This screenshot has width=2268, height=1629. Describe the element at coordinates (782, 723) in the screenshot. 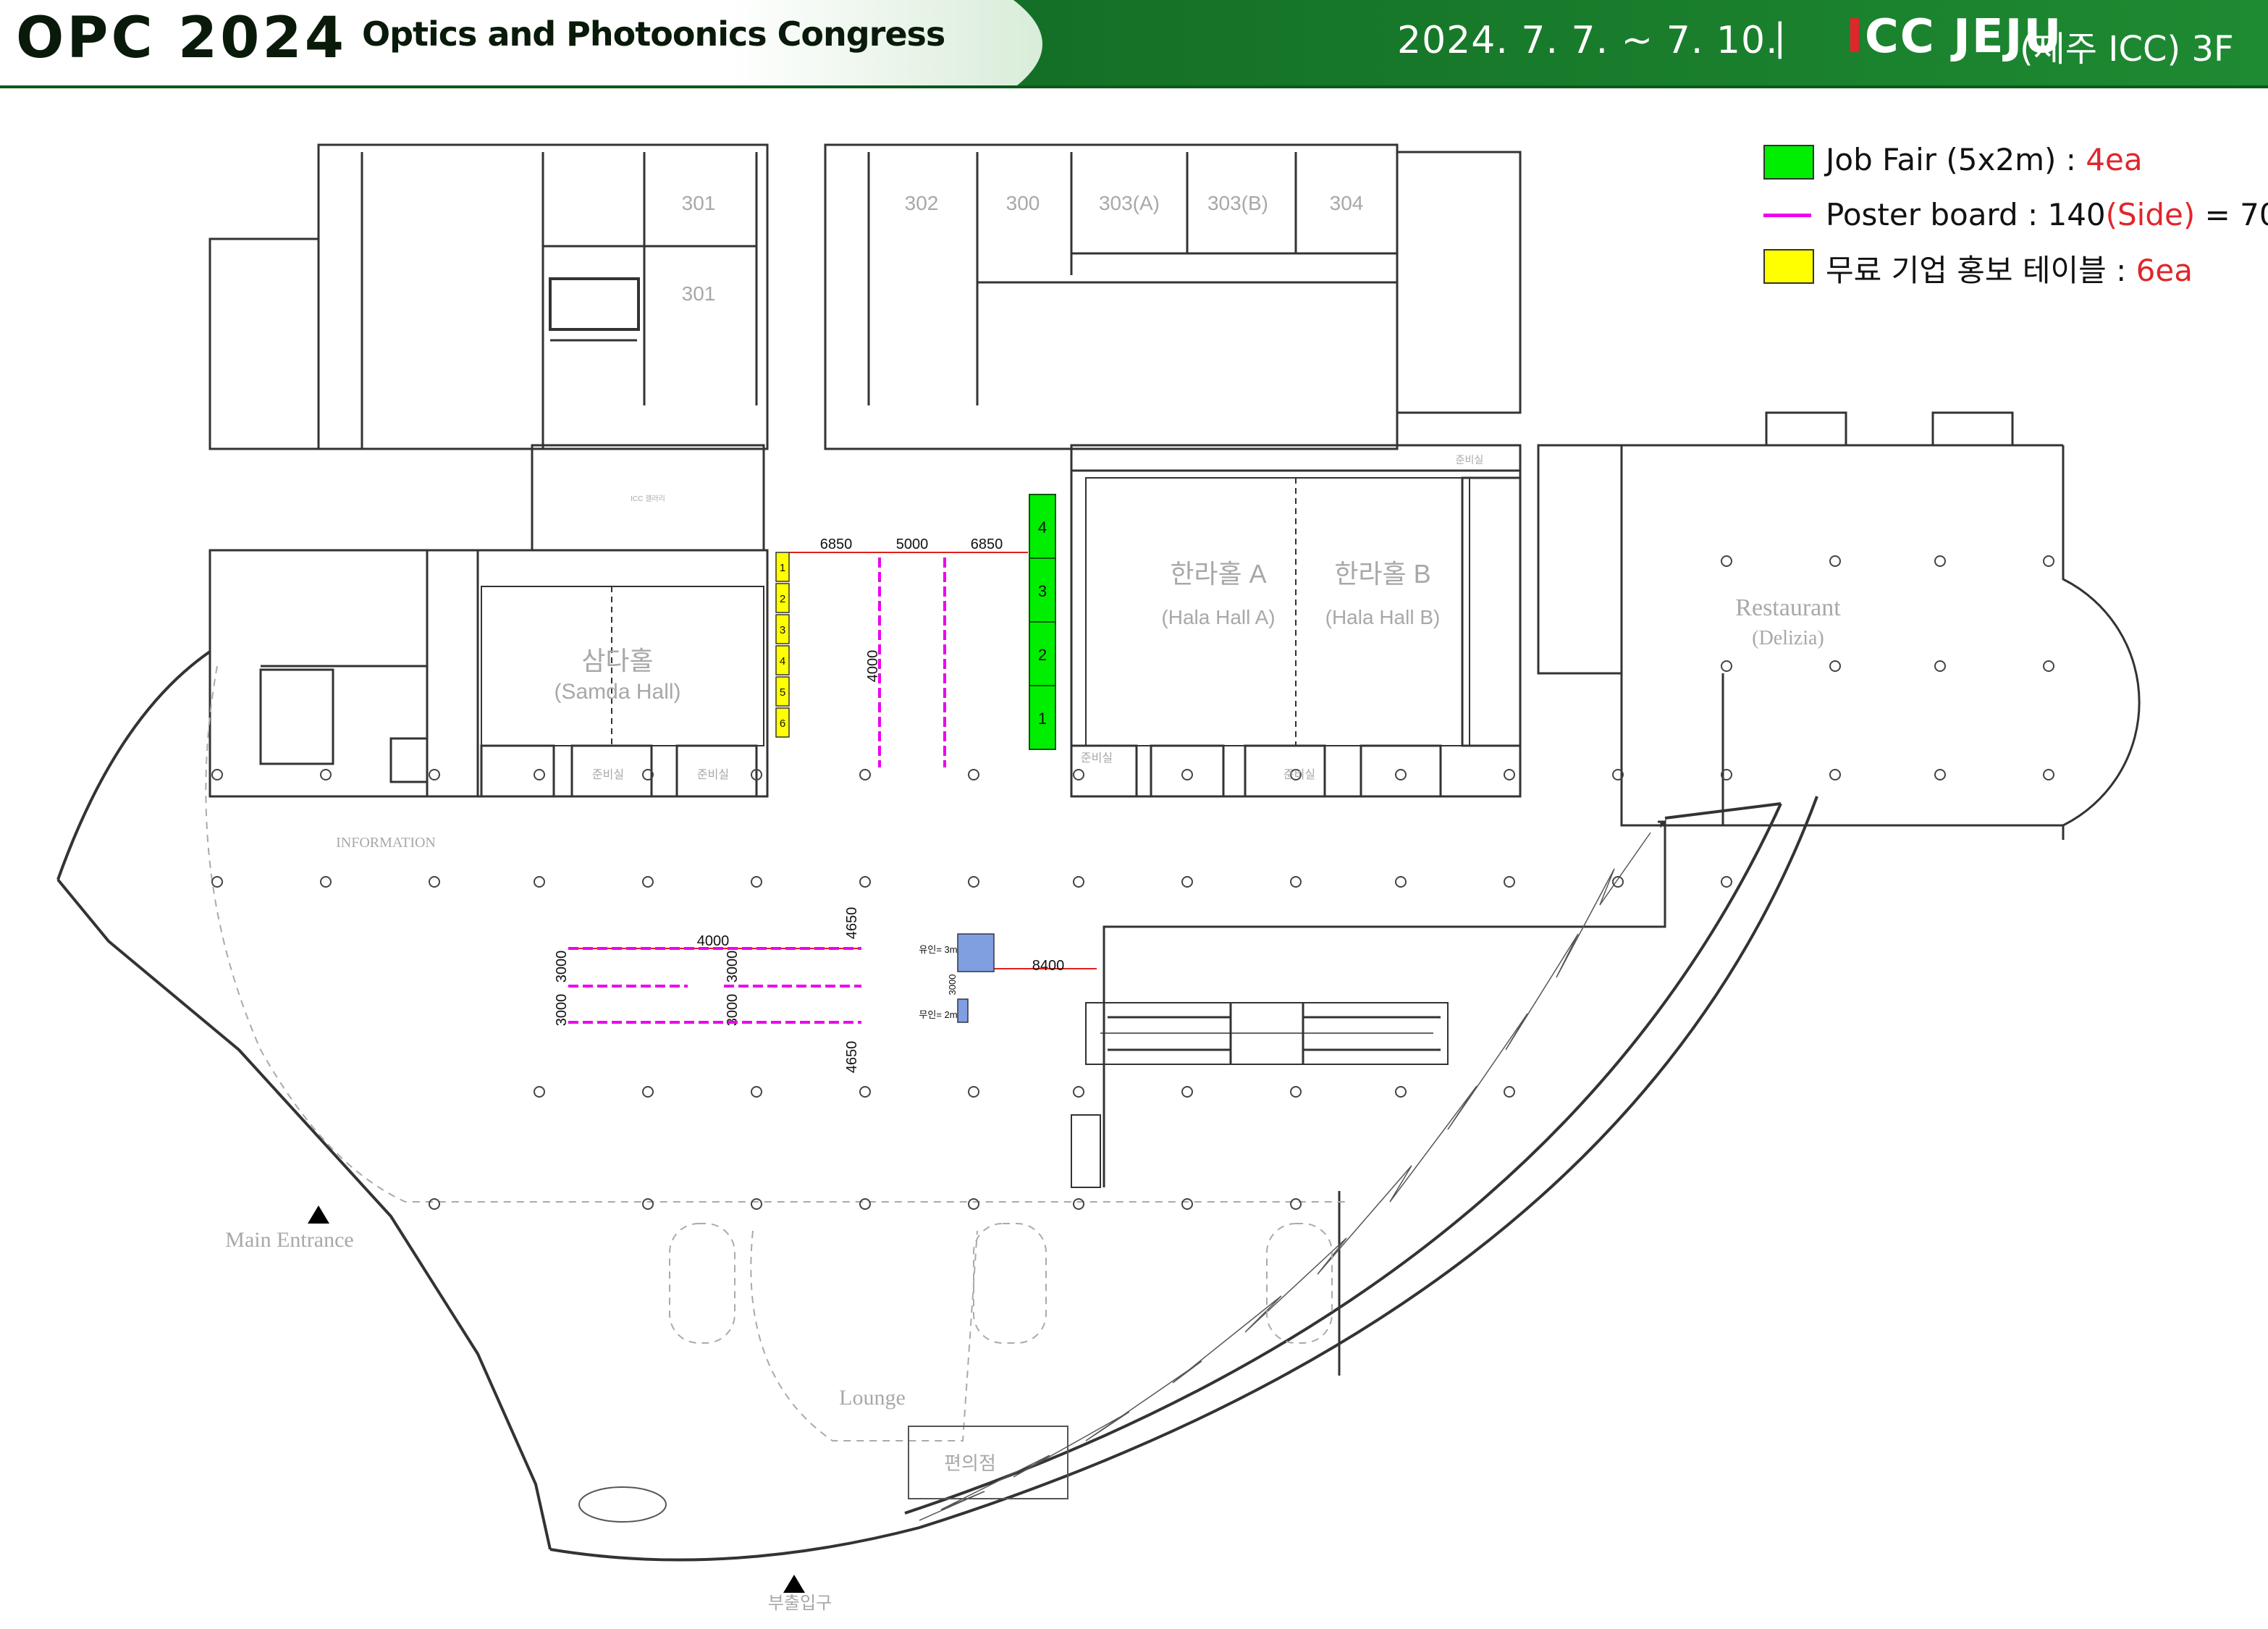

I see `promo-table-number: 6` at that location.